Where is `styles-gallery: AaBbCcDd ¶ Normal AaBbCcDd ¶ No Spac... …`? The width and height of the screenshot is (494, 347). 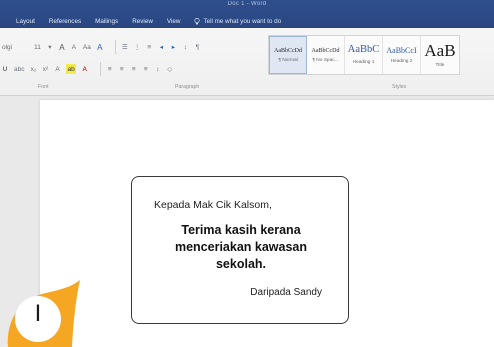
styles-gallery: AaBbCcDd ¶ Normal AaBbCcDd ¶ No Spac... … is located at coordinates (364, 55).